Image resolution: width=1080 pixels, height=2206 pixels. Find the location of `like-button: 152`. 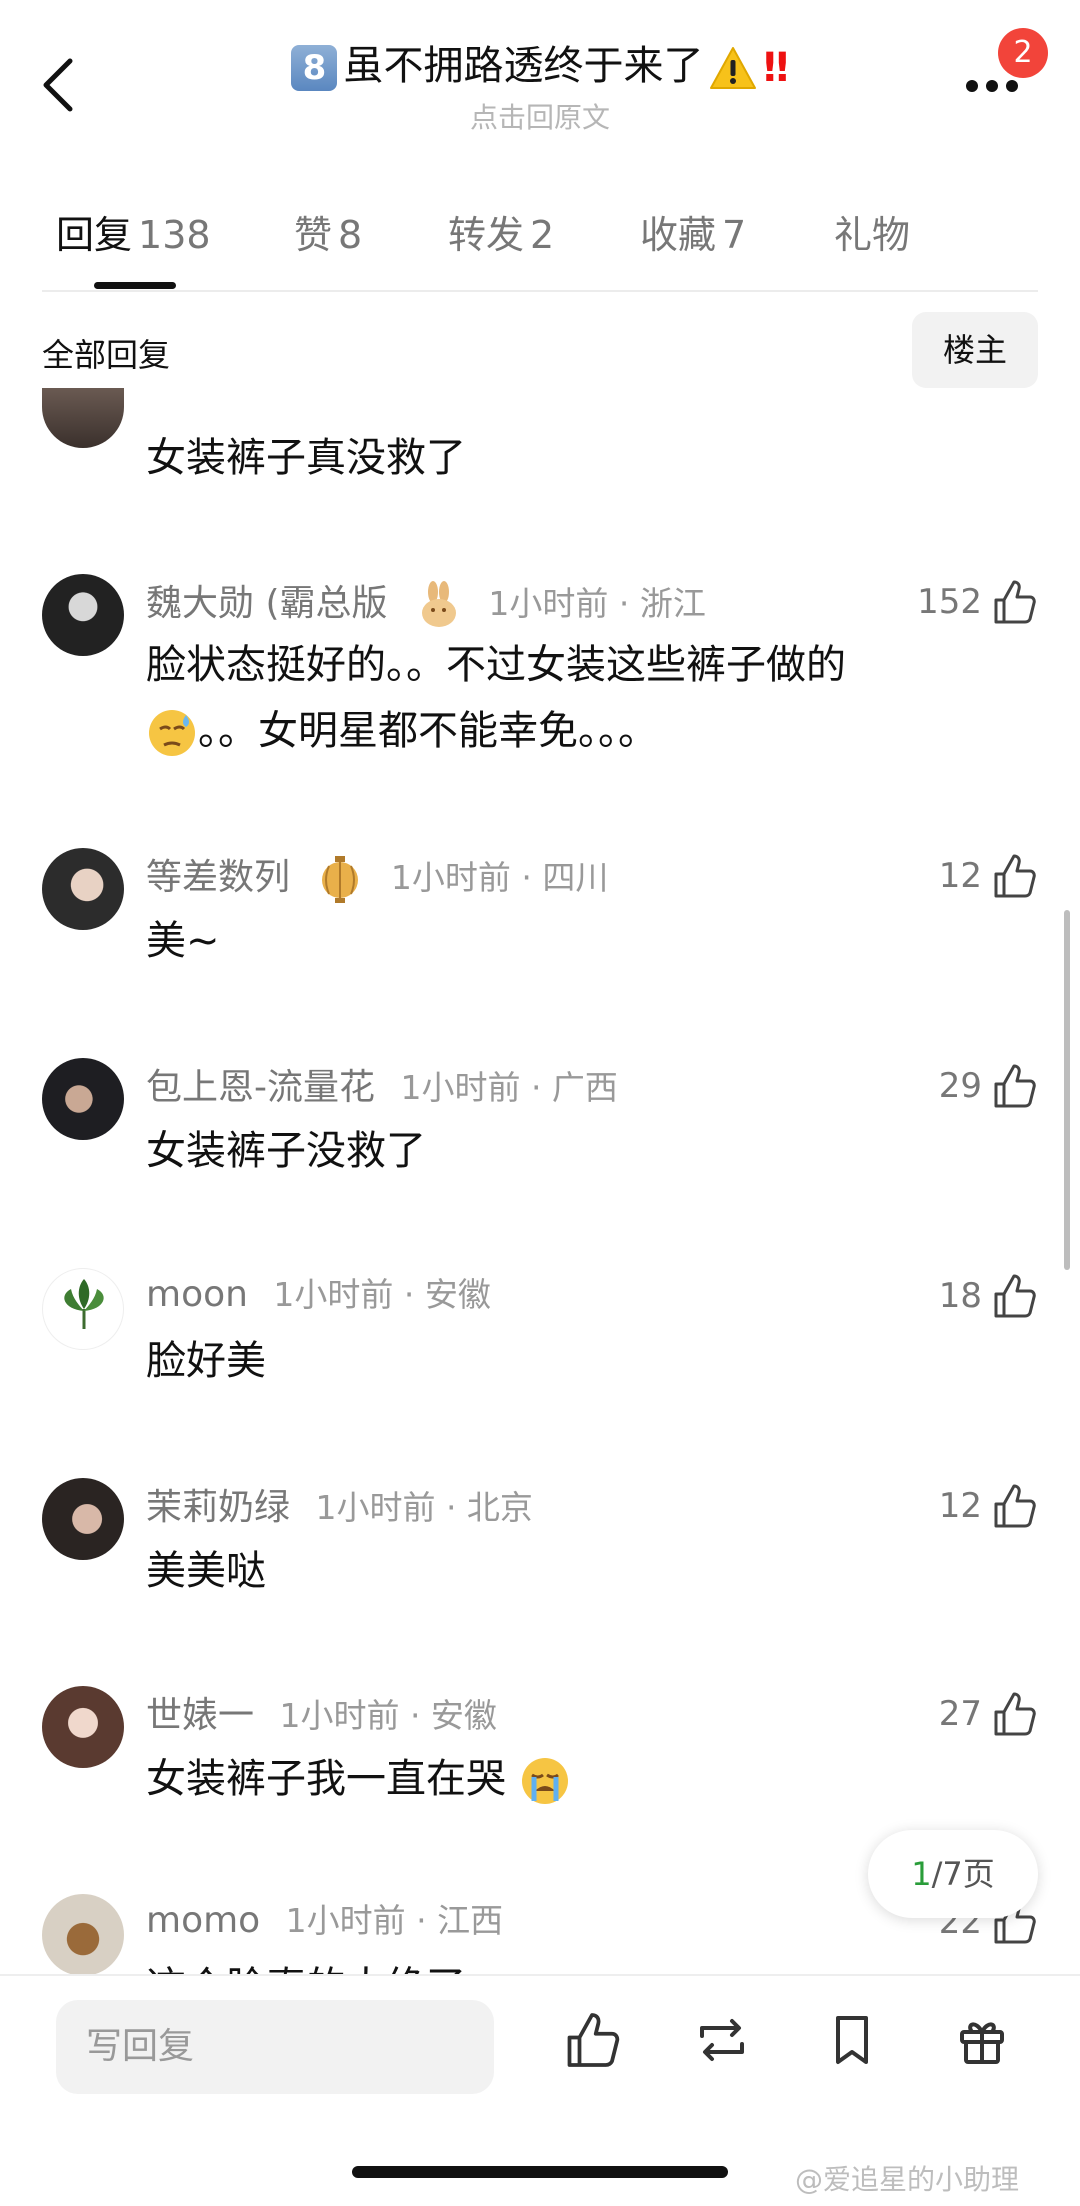

like-button: 152 is located at coordinates (959, 602).